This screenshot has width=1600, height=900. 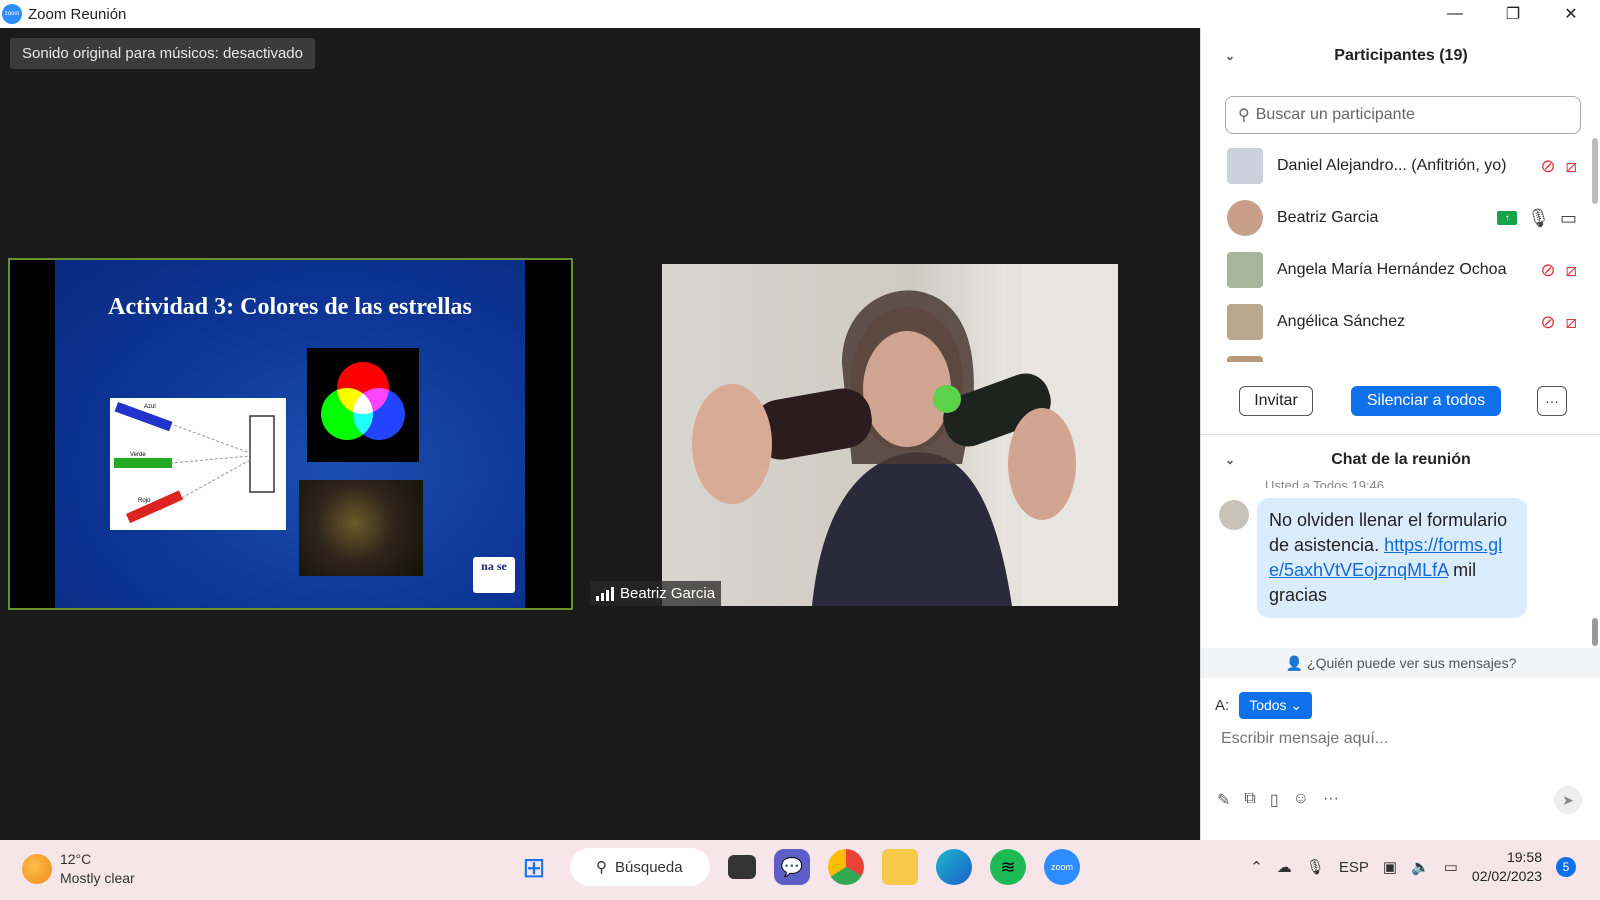 What do you see at coordinates (1568, 800) in the screenshot?
I see `send-button: ➤` at bounding box center [1568, 800].